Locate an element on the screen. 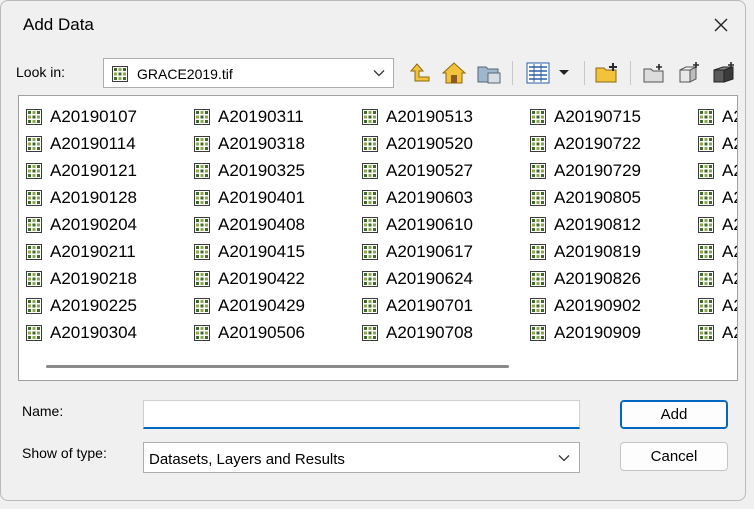  file-item: A20190902 is located at coordinates (585, 305).